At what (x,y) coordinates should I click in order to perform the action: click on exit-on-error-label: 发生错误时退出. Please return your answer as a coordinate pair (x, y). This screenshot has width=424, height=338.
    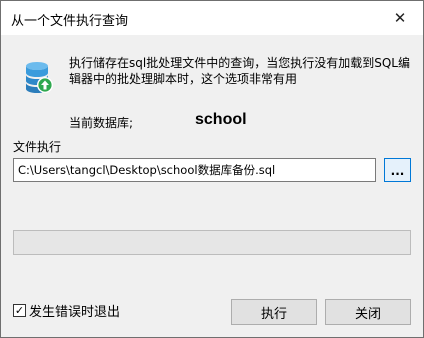
    Looking at the image, I should click on (75, 312).